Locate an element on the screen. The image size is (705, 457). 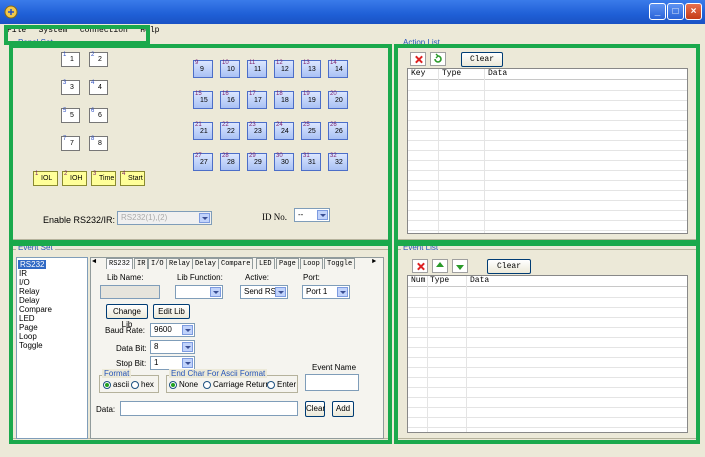
edit-lib-button: Edit Lib is located at coordinates (171, 311).